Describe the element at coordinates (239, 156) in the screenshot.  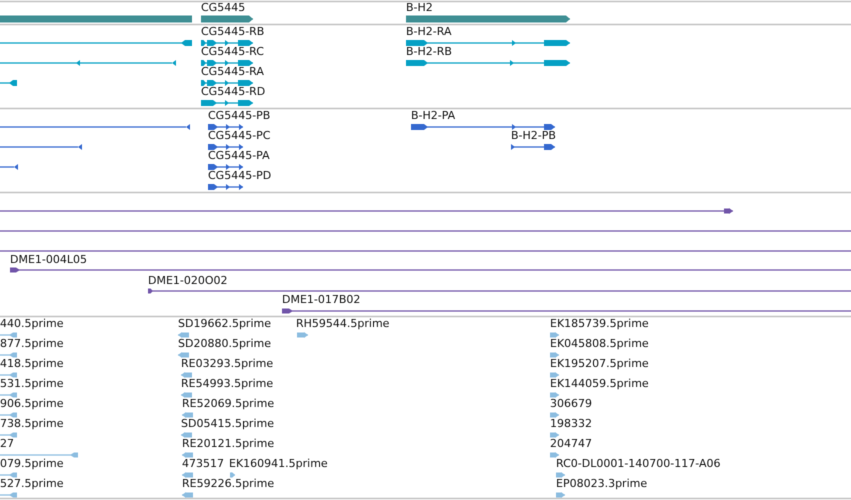
I see `feature-label: CG5445-PA` at that location.